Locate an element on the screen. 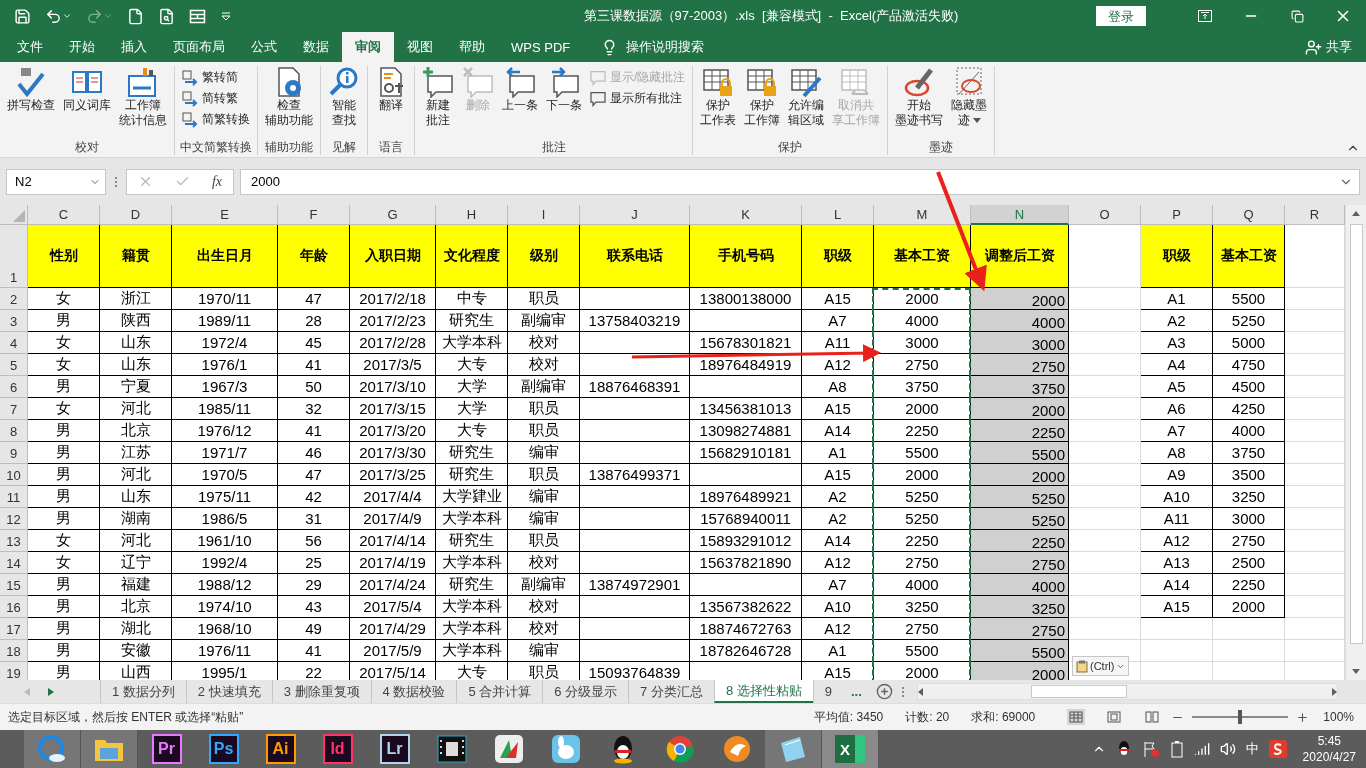  table-cell: 3250 is located at coordinates (1249, 497).